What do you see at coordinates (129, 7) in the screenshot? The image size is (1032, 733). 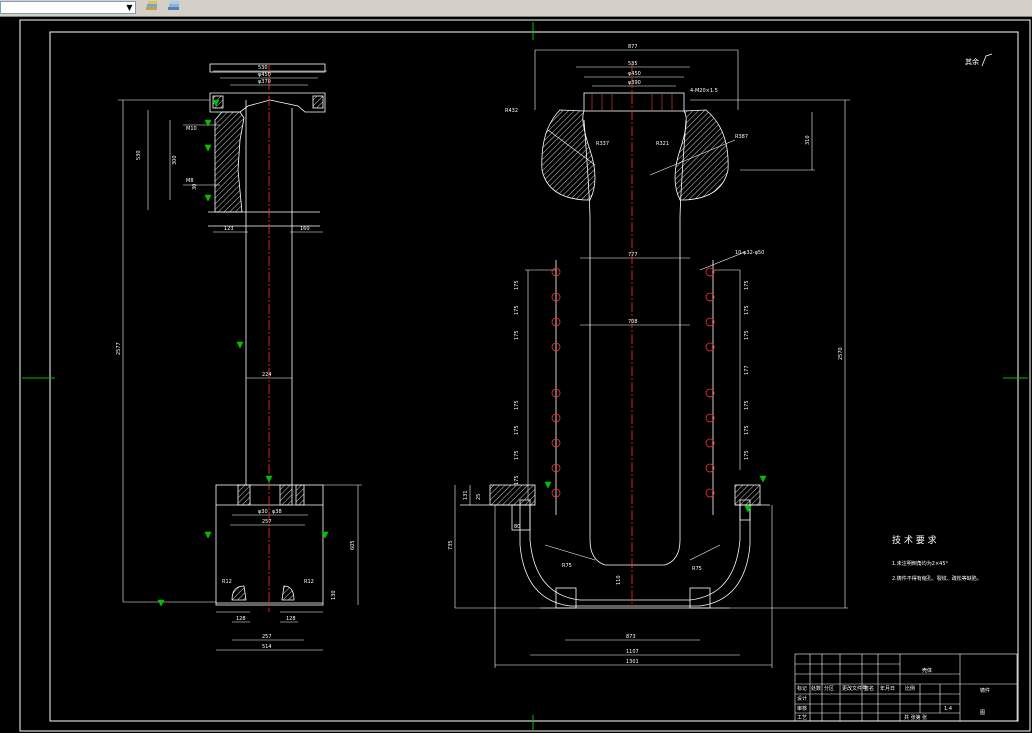 I see `chevron-down-icon: ▼` at bounding box center [129, 7].